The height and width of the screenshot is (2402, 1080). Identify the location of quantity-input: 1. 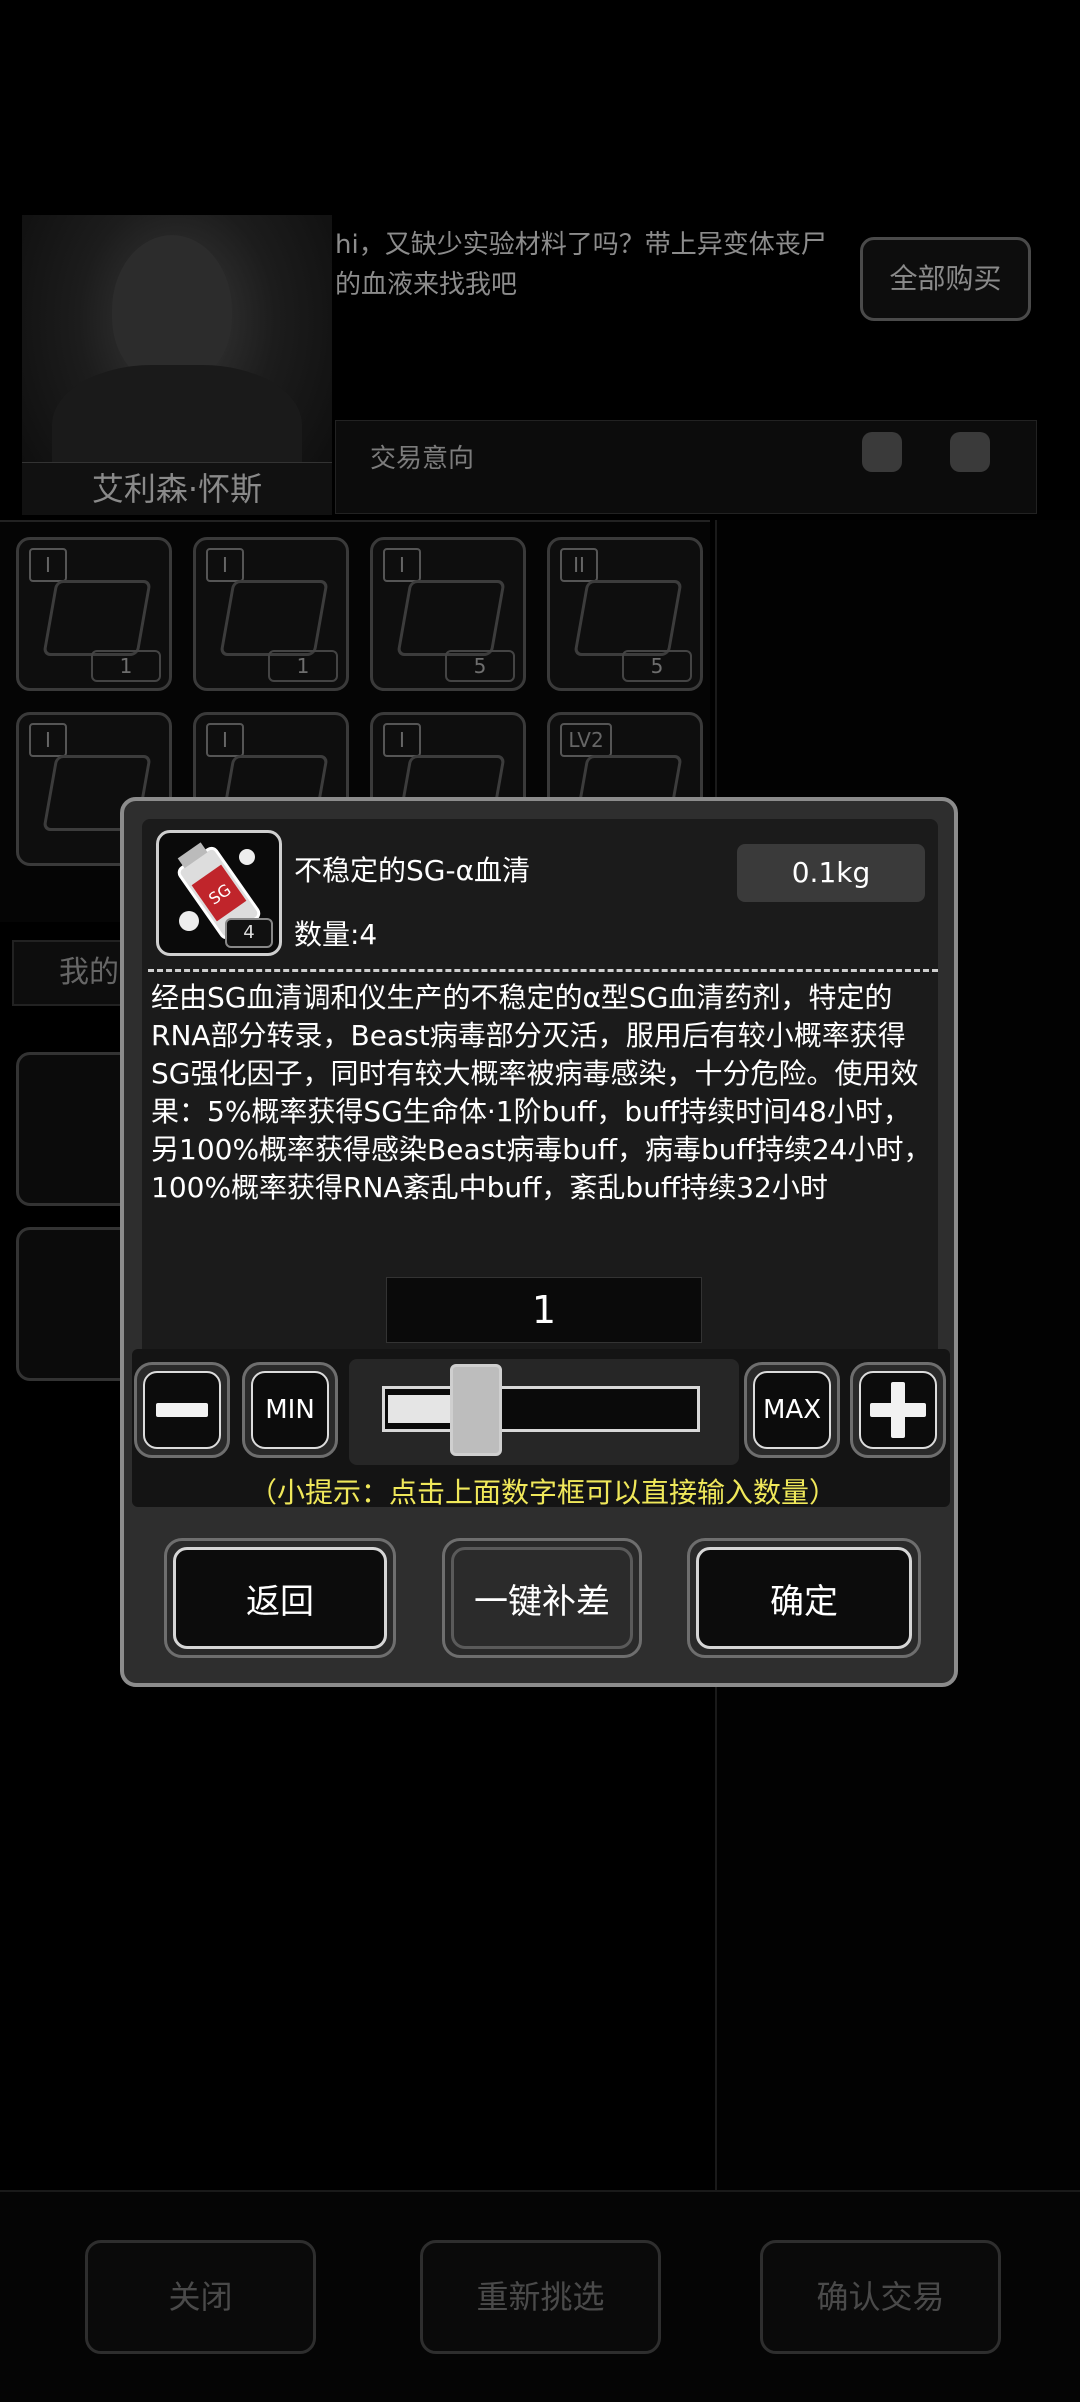
(544, 1310).